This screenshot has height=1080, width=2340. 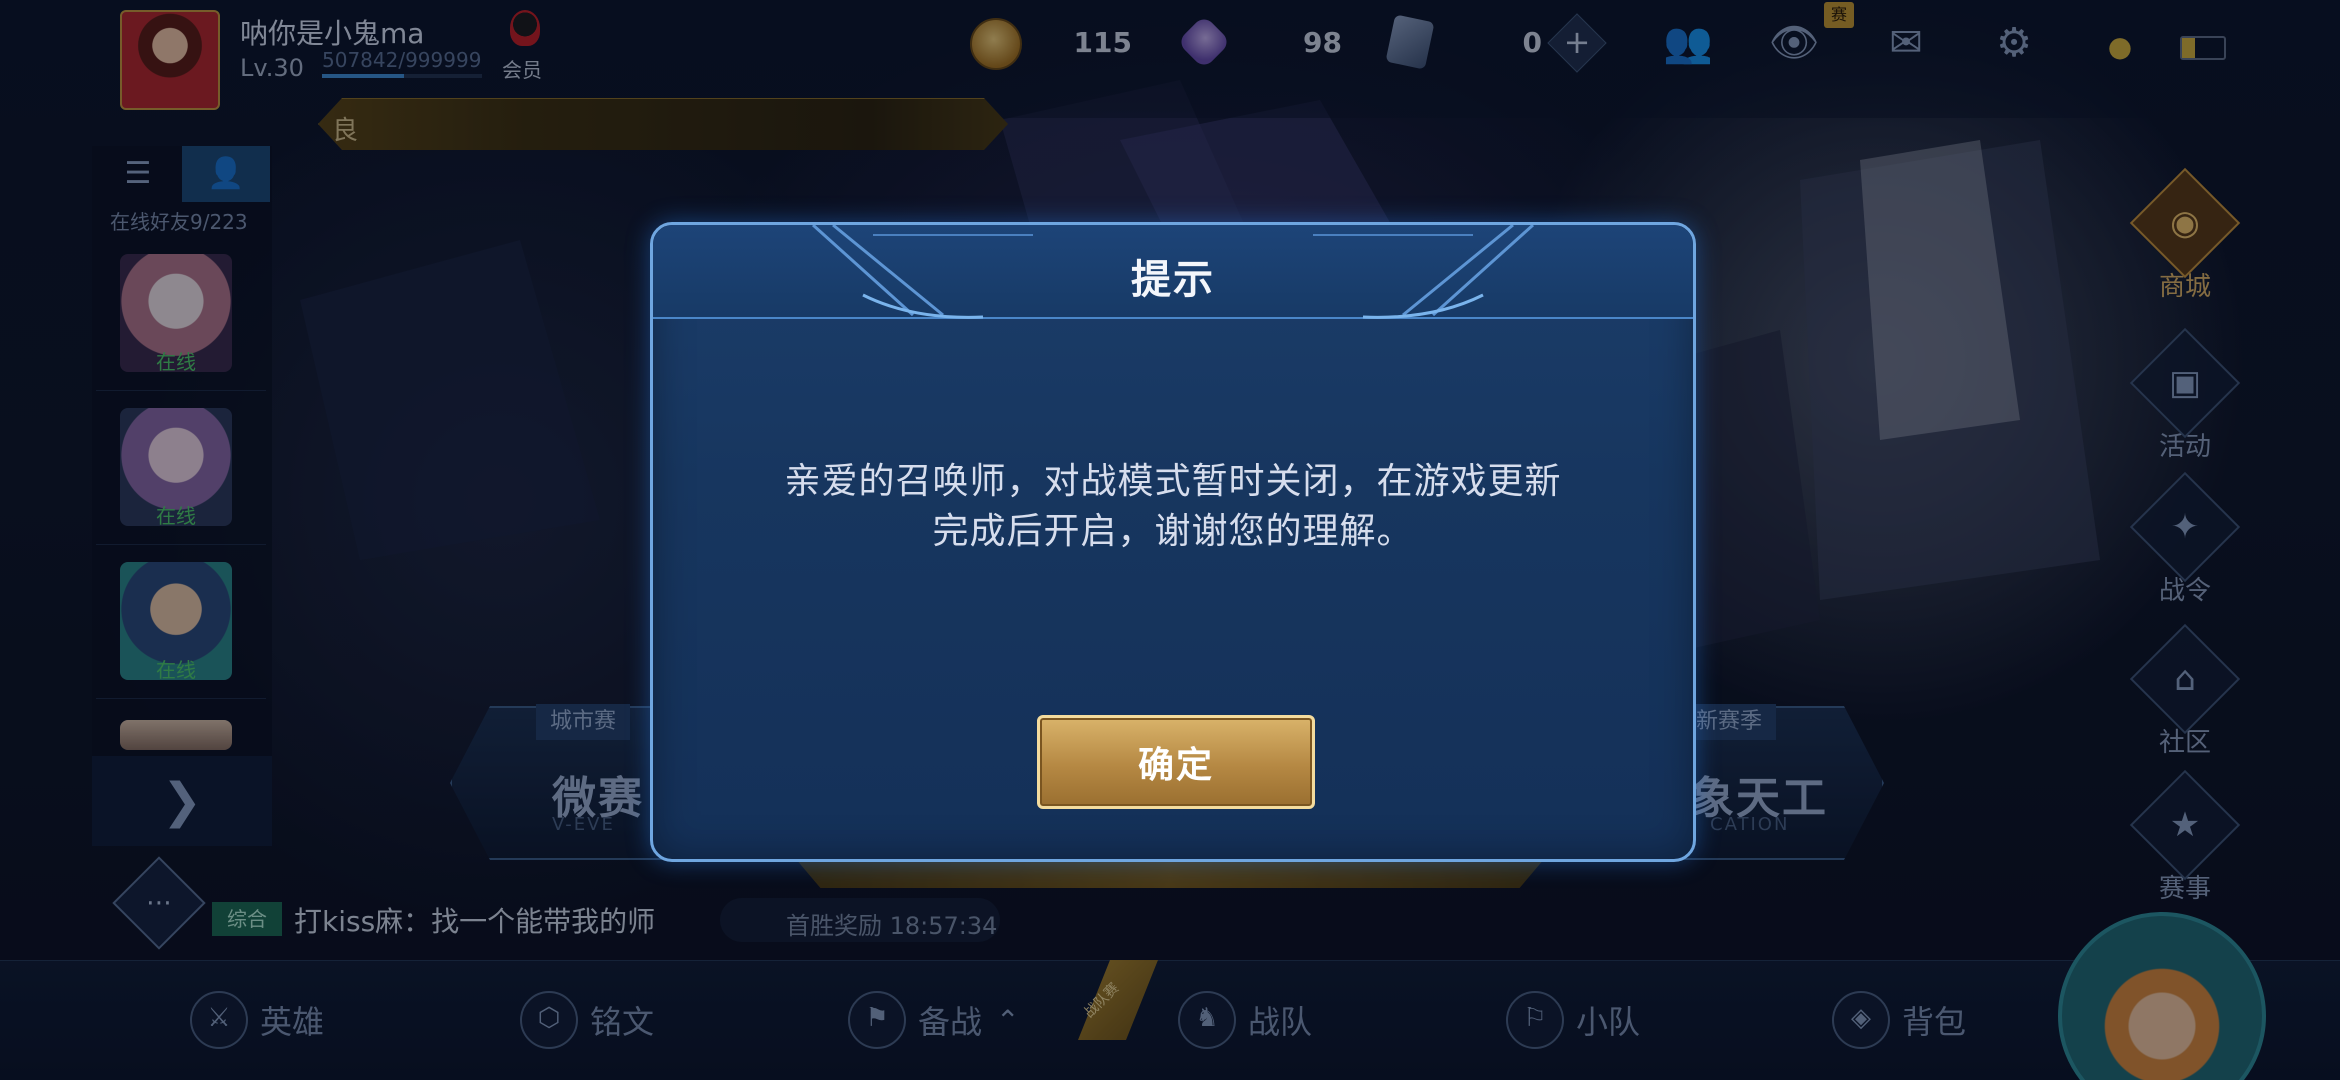 I want to click on dialog-message-line2: 完成后开启，谢谢您的理解。, so click(x=1173, y=531).